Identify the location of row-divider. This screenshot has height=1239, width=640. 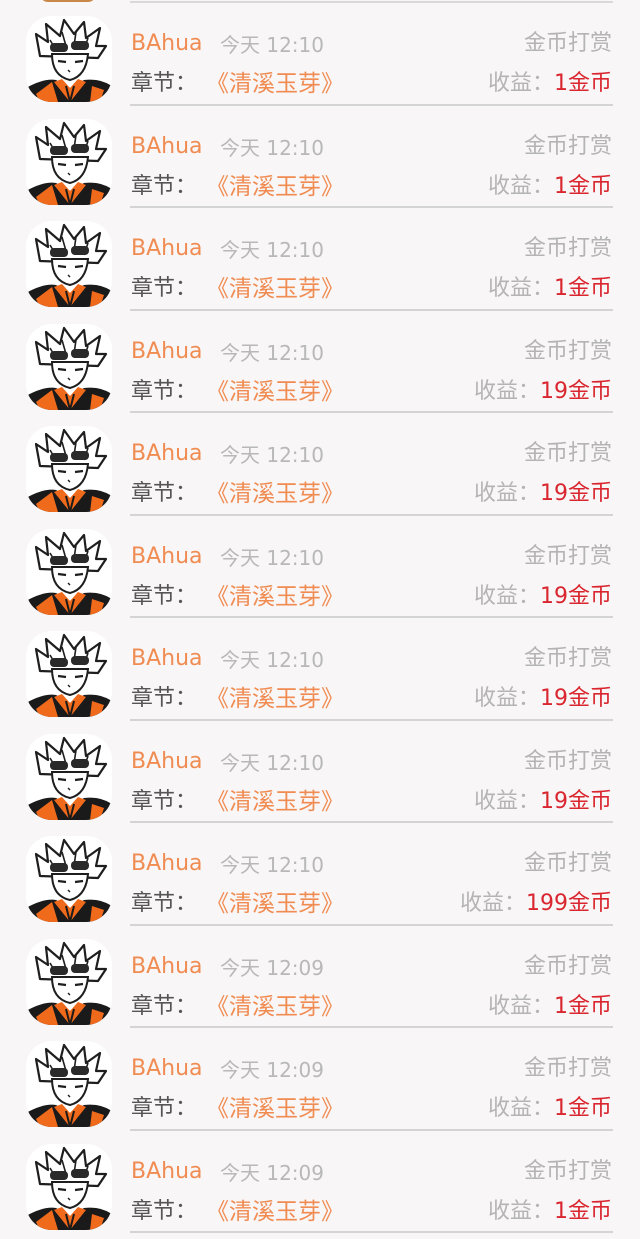
(371, 1232).